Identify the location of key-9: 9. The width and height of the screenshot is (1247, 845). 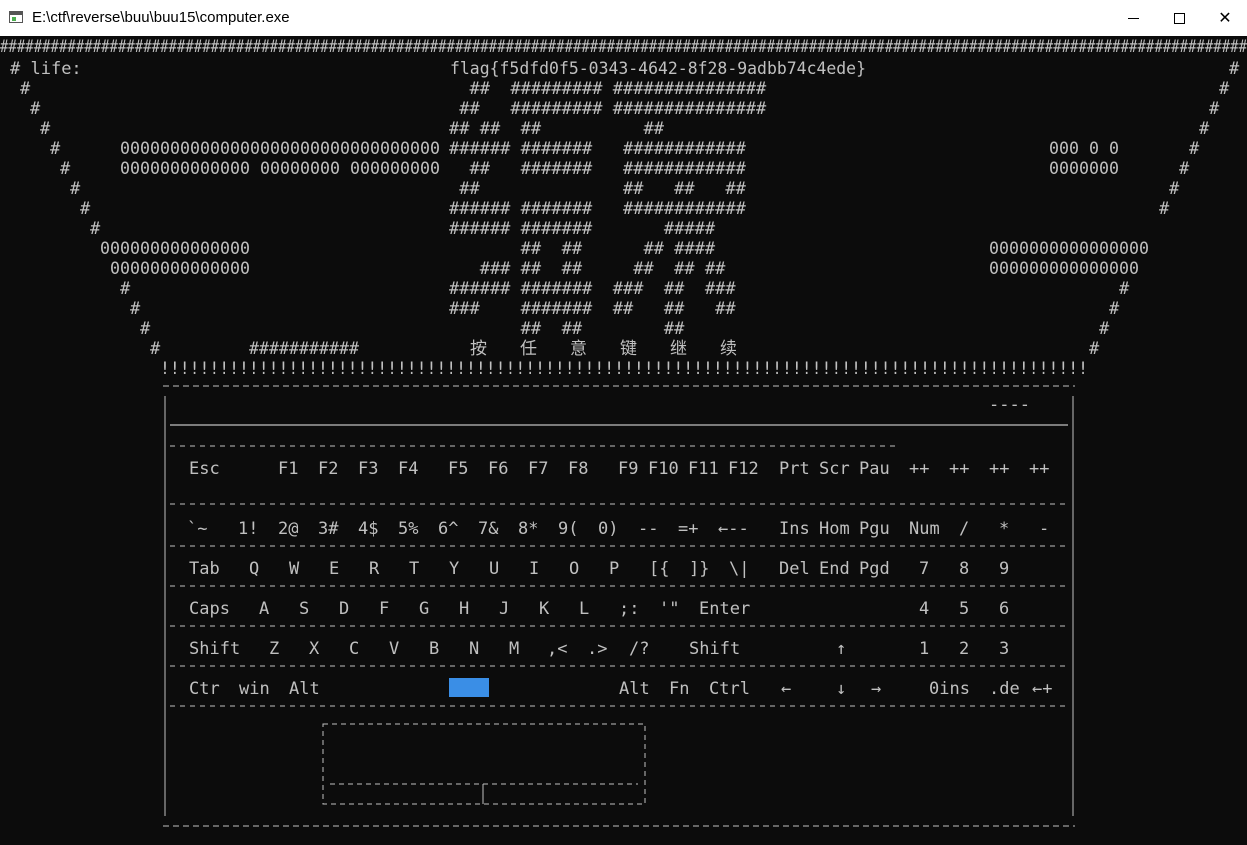
(1004, 569).